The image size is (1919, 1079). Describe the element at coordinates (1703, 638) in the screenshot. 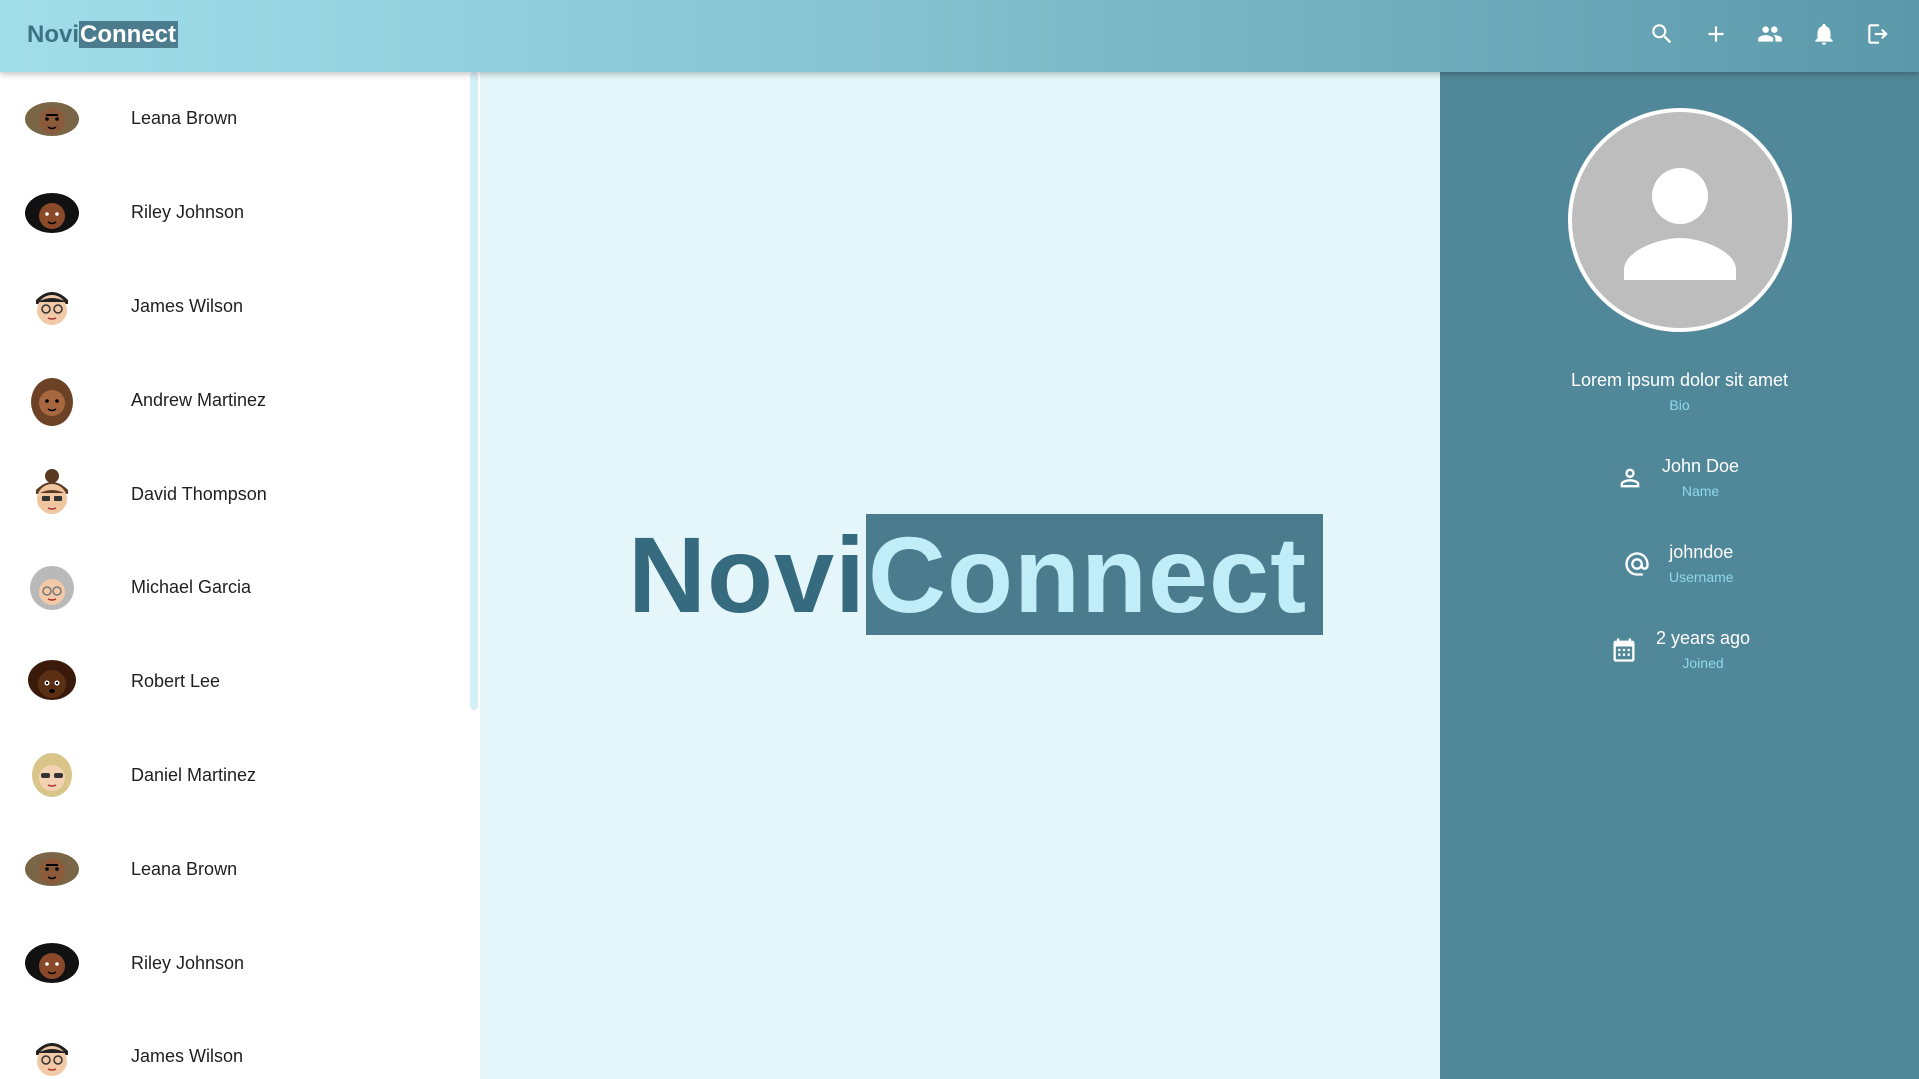

I see `joined-value: 2 years ago` at that location.